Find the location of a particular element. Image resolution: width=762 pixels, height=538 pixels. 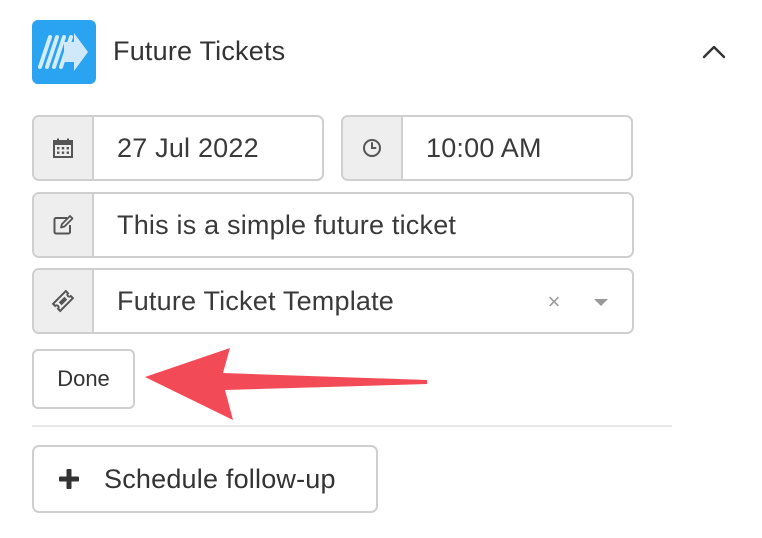

plus-icon is located at coordinates (69, 479).